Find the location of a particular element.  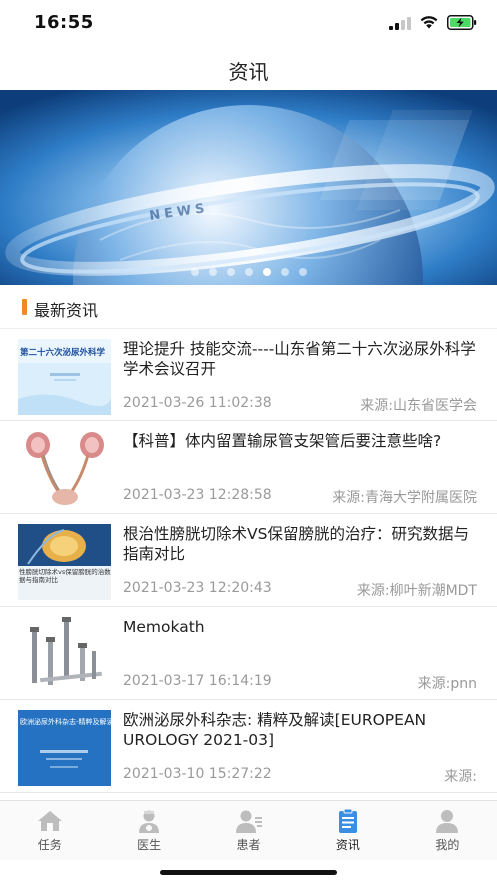

tab-patient: 患者 is located at coordinates (248, 830).